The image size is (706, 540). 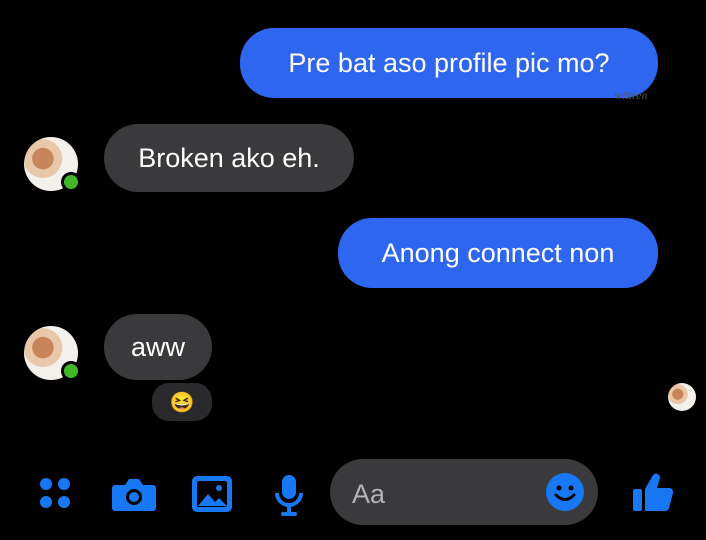 What do you see at coordinates (289, 495) in the screenshot?
I see `microphone-icon` at bounding box center [289, 495].